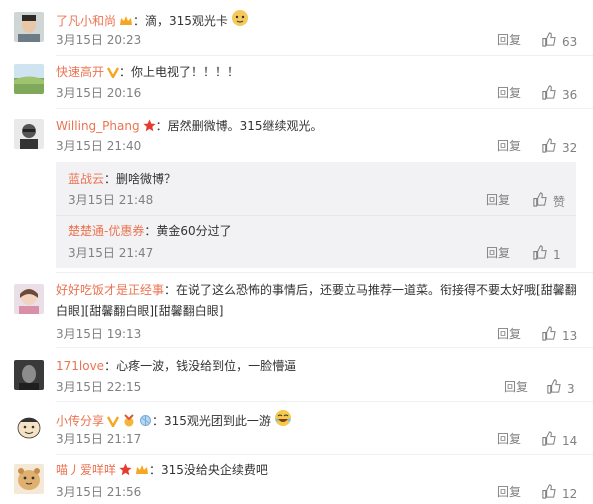 This screenshot has width=593, height=504. I want to click on subreply-timestamp: 3月15日 21:48, so click(111, 200).